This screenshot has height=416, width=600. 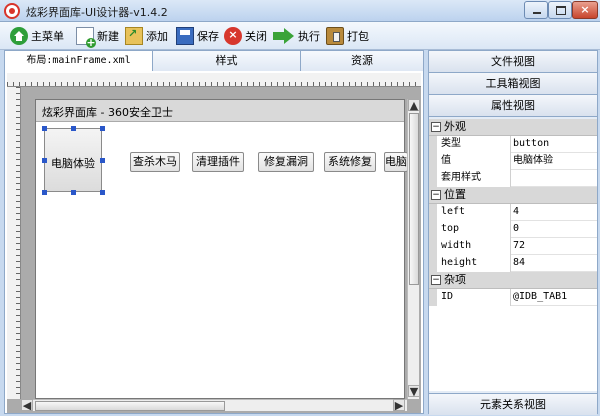 What do you see at coordinates (533, 161) in the screenshot?
I see `property-value: 电脑体验` at bounding box center [533, 161].